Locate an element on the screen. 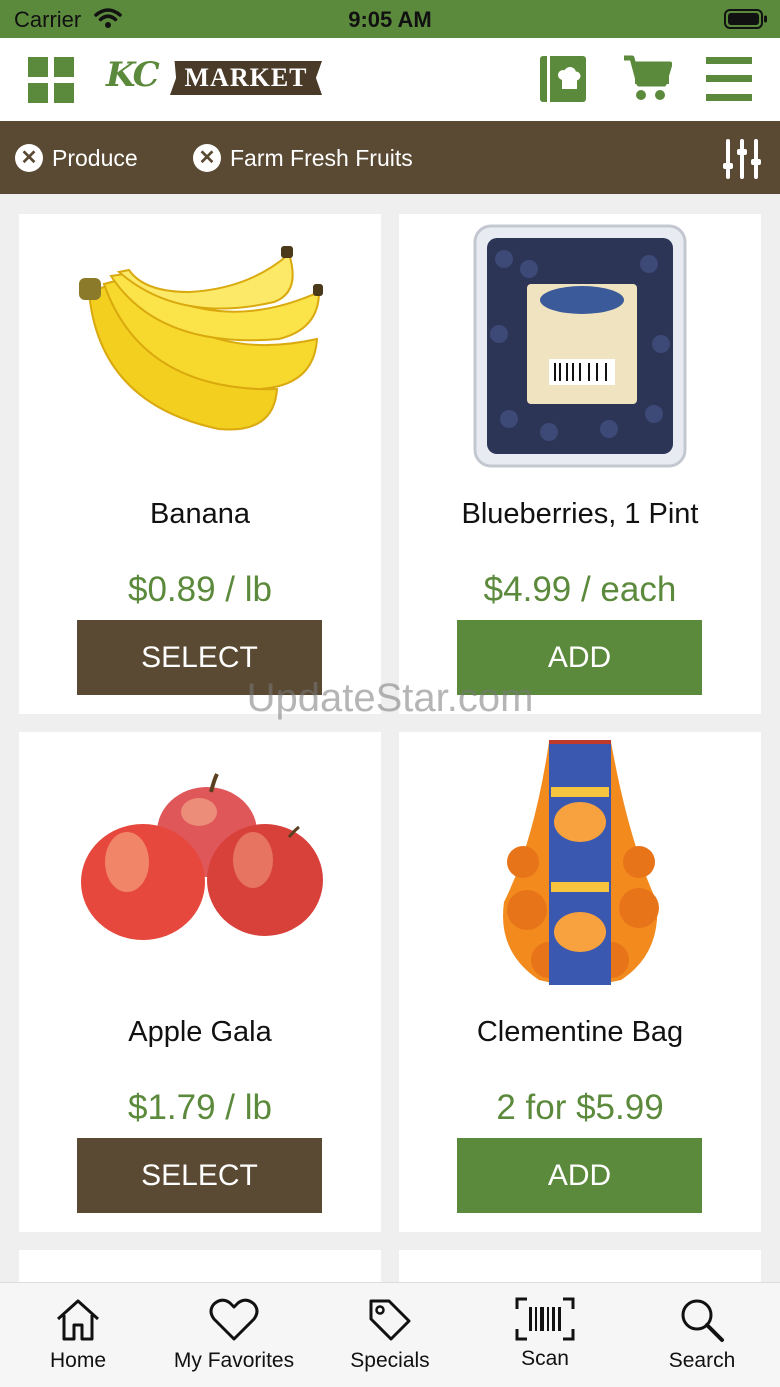 The width and height of the screenshot is (780, 1387). bottom-tab-bar: Home My Favorites Specials Scan Search is located at coordinates (390, 1334).